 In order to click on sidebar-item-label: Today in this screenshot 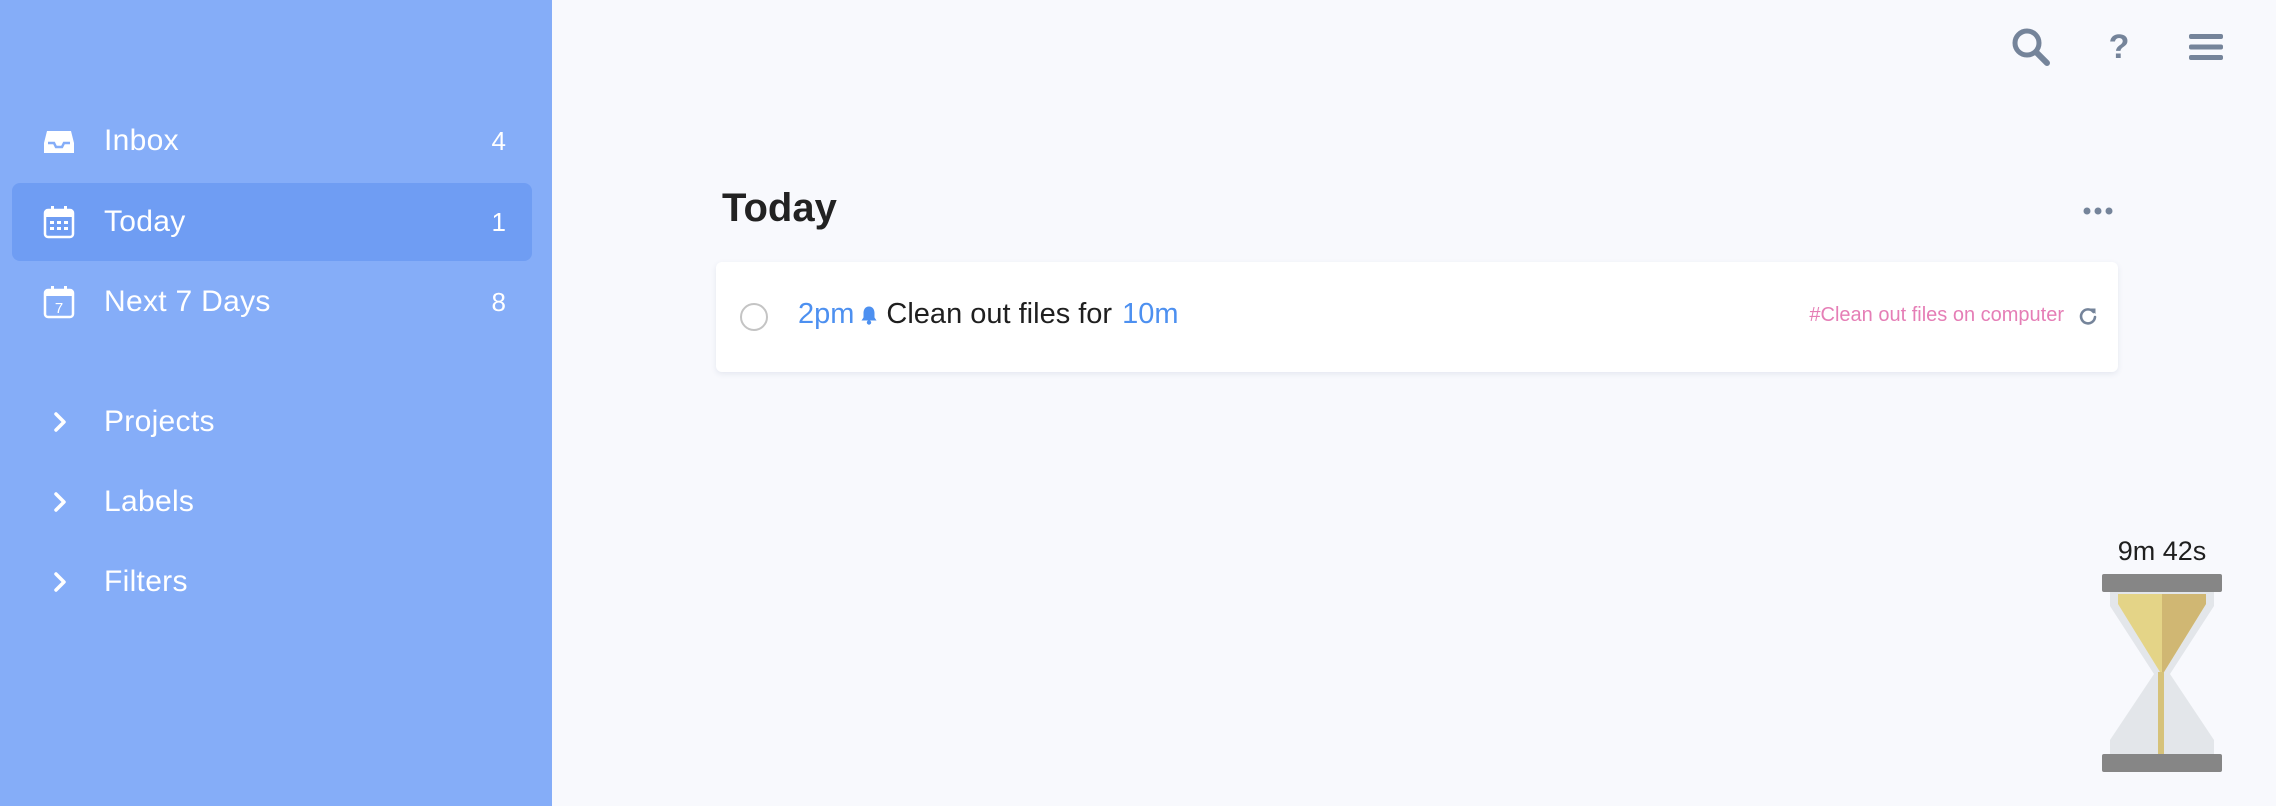, I will do `click(145, 221)`.